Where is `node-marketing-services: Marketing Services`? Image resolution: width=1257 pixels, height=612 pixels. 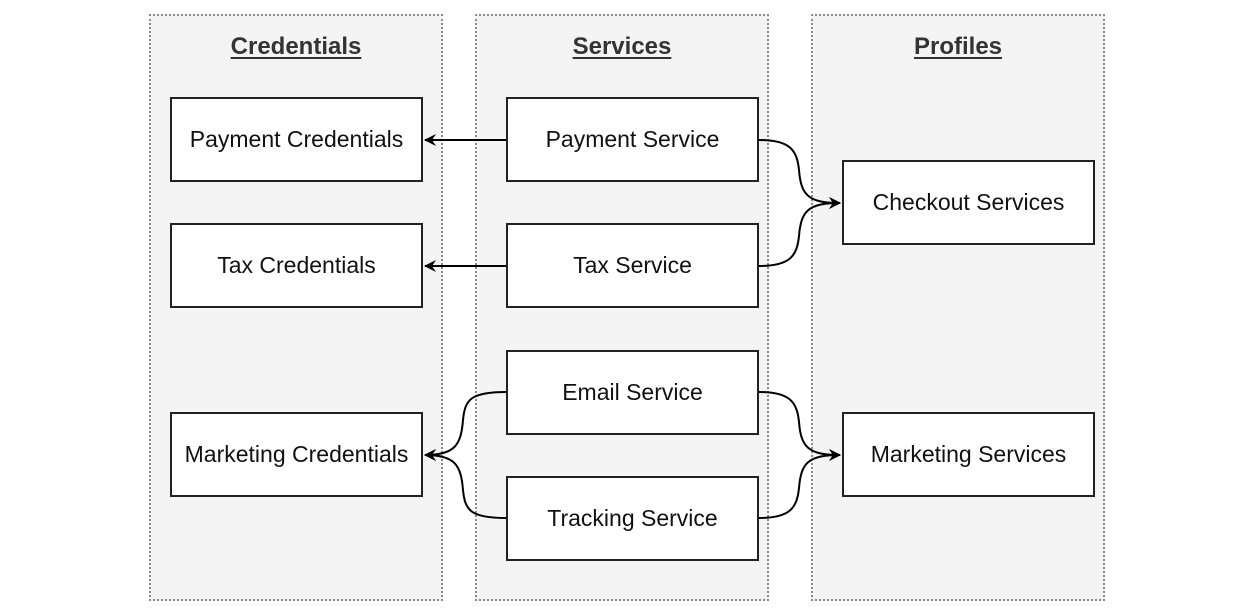
node-marketing-services: Marketing Services is located at coordinates (968, 454).